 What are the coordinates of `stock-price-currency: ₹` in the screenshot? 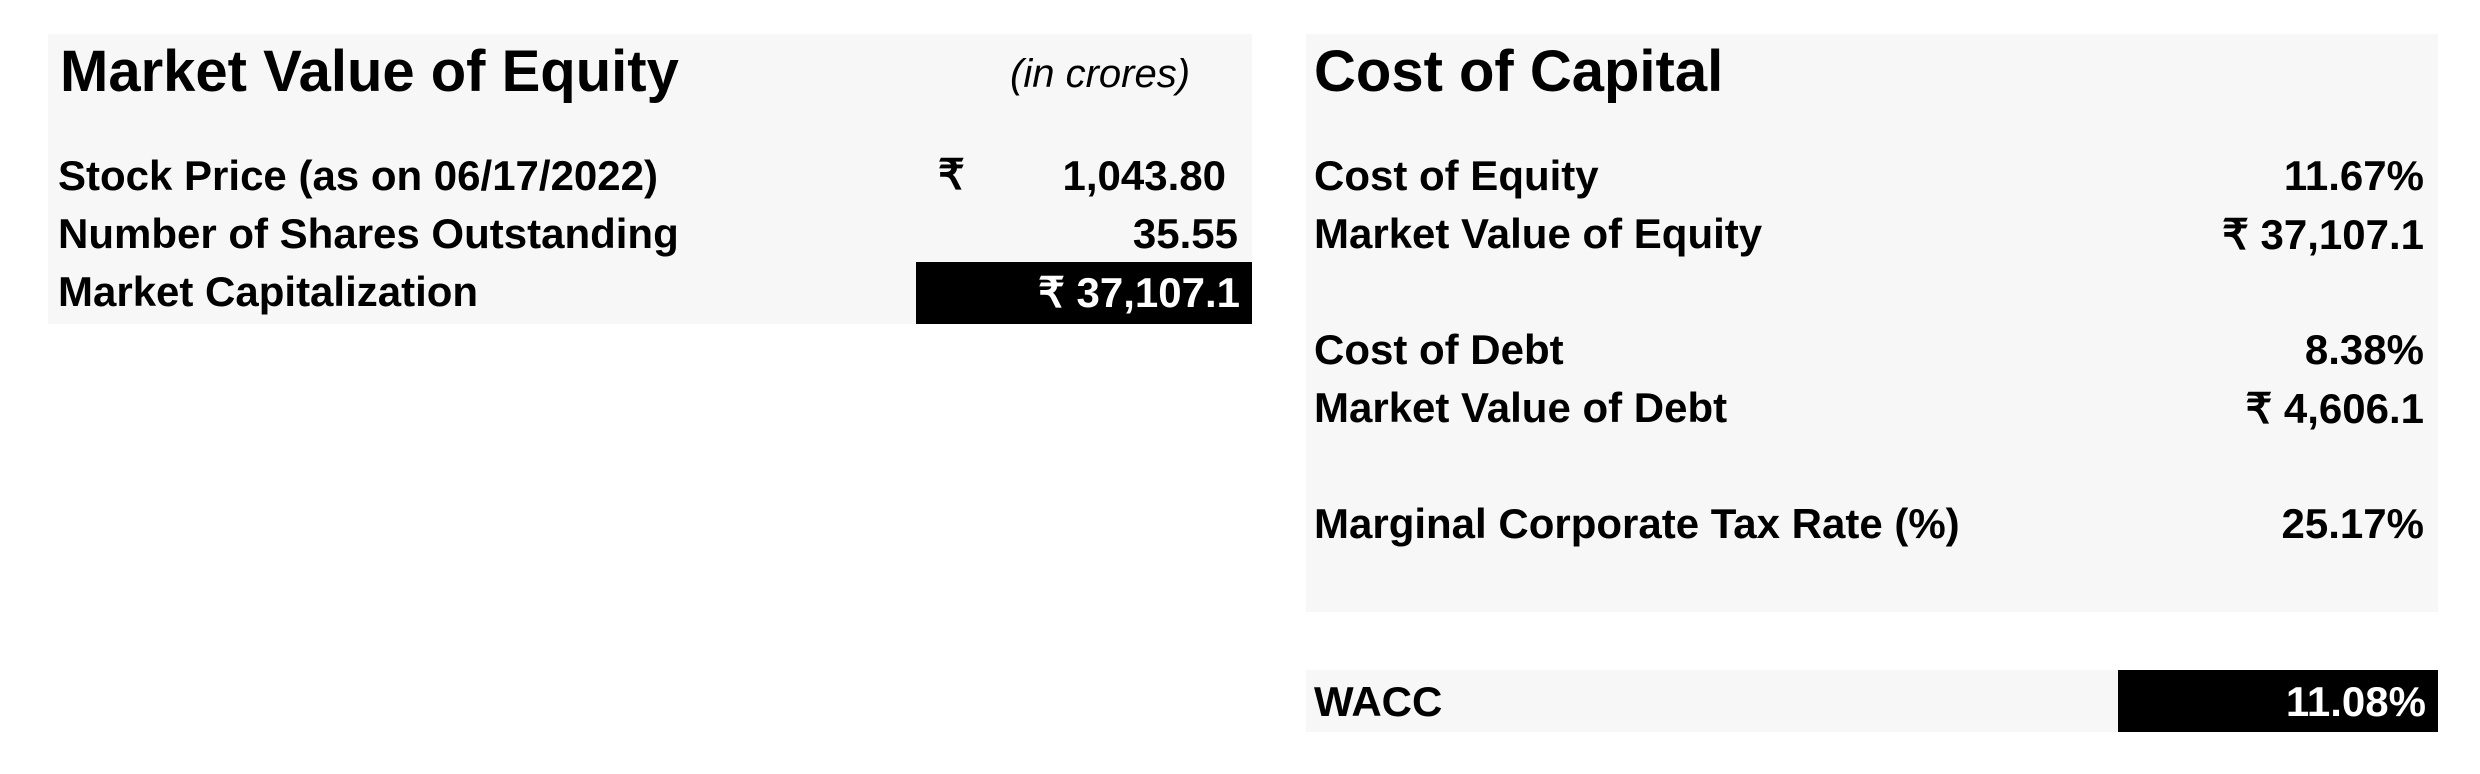 It's located at (951, 174).